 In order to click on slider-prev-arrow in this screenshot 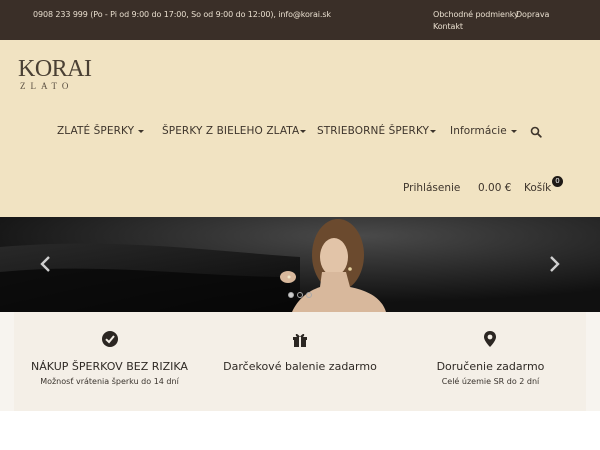, I will do `click(45, 264)`.